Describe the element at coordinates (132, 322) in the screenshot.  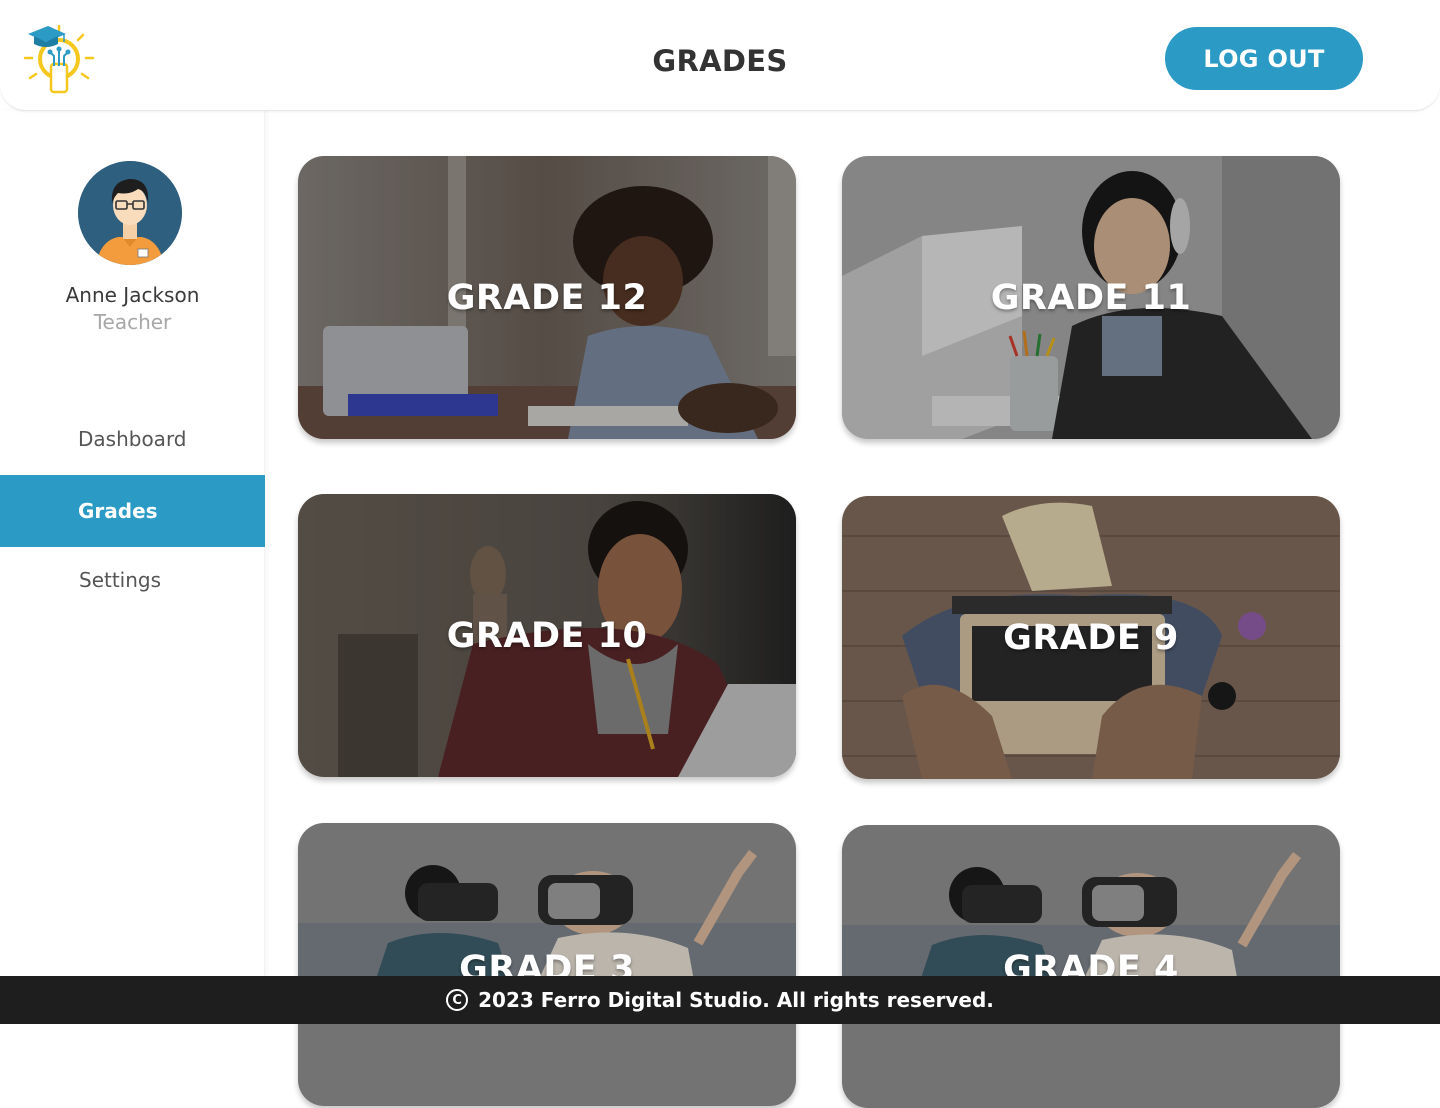
I see `user-role: Teacher` at that location.